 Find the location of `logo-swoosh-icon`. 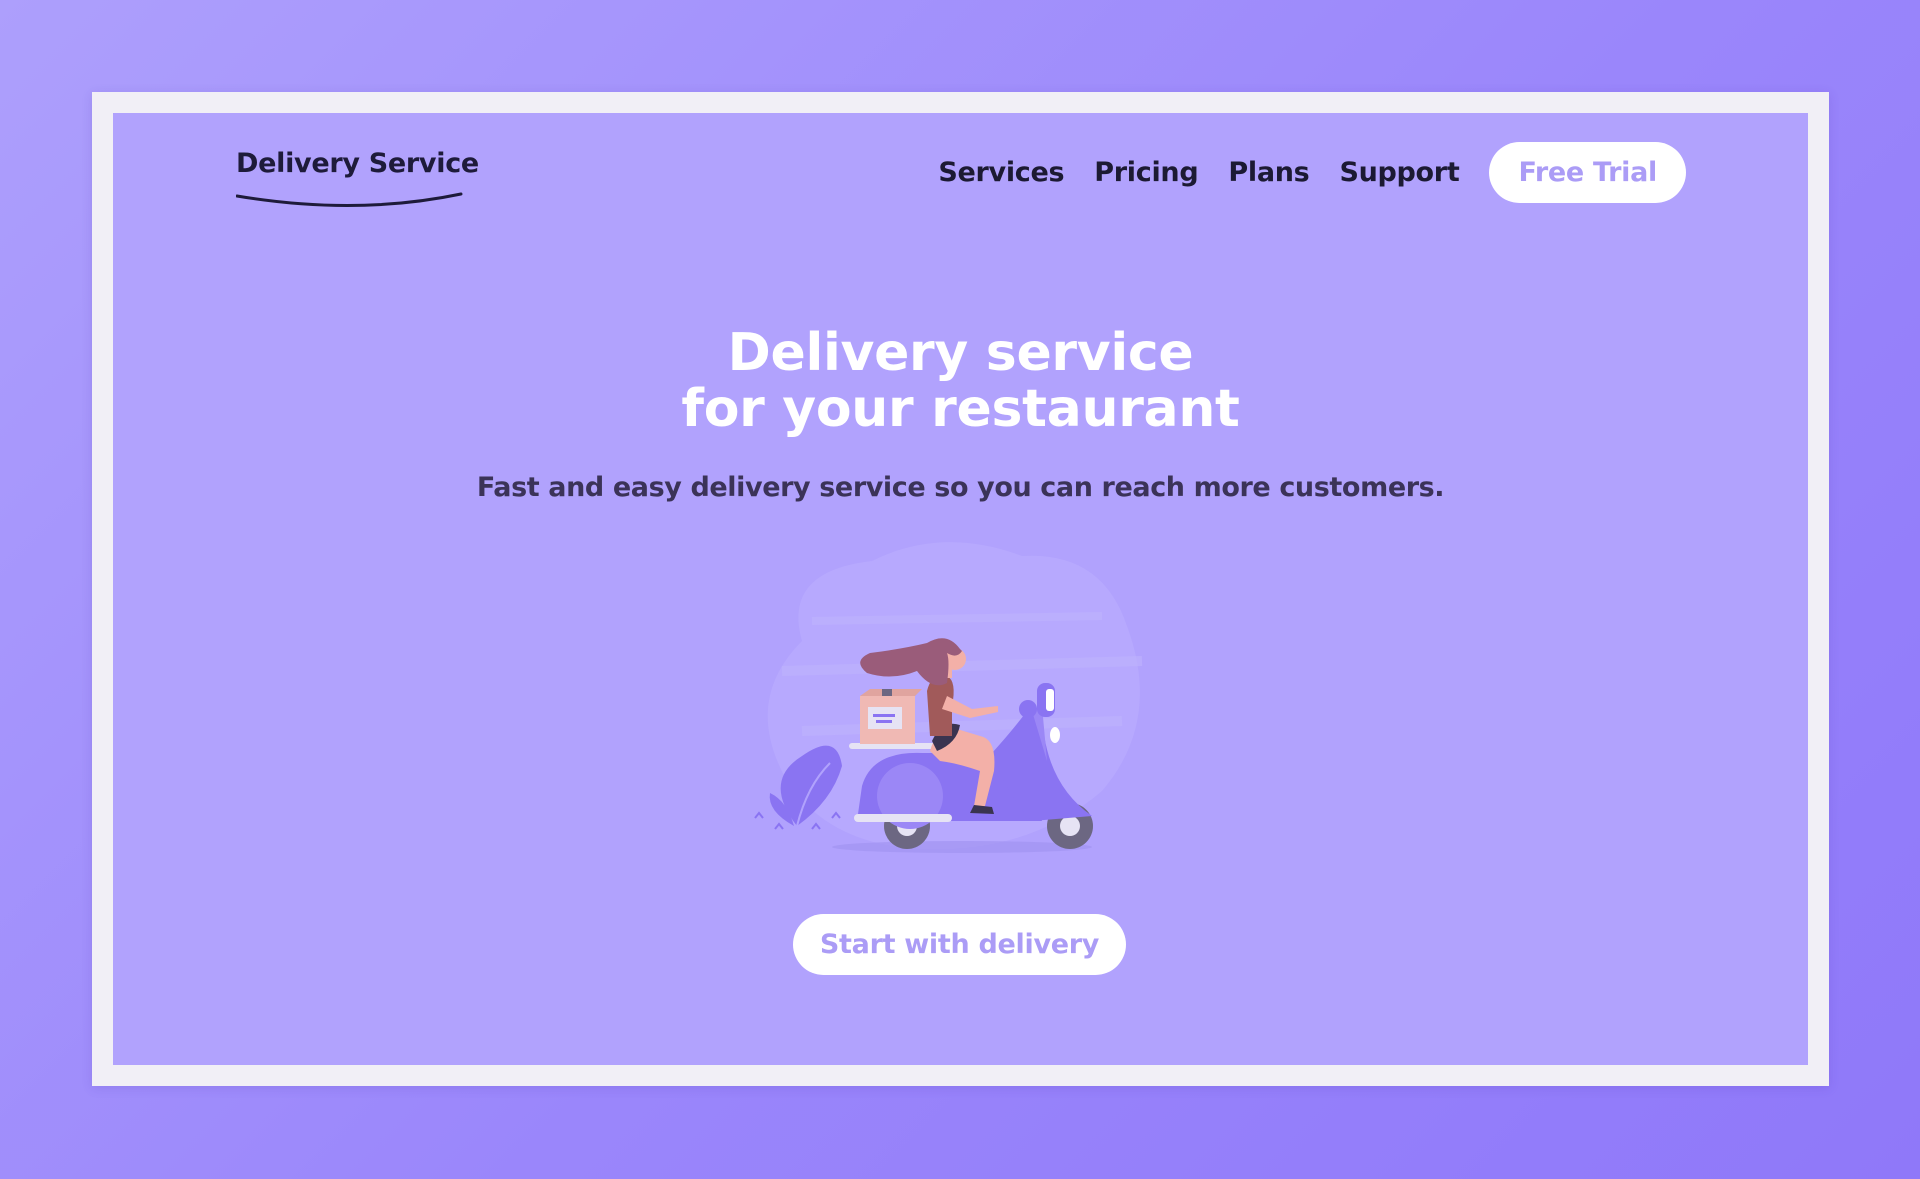

logo-swoosh-icon is located at coordinates (349, 199).